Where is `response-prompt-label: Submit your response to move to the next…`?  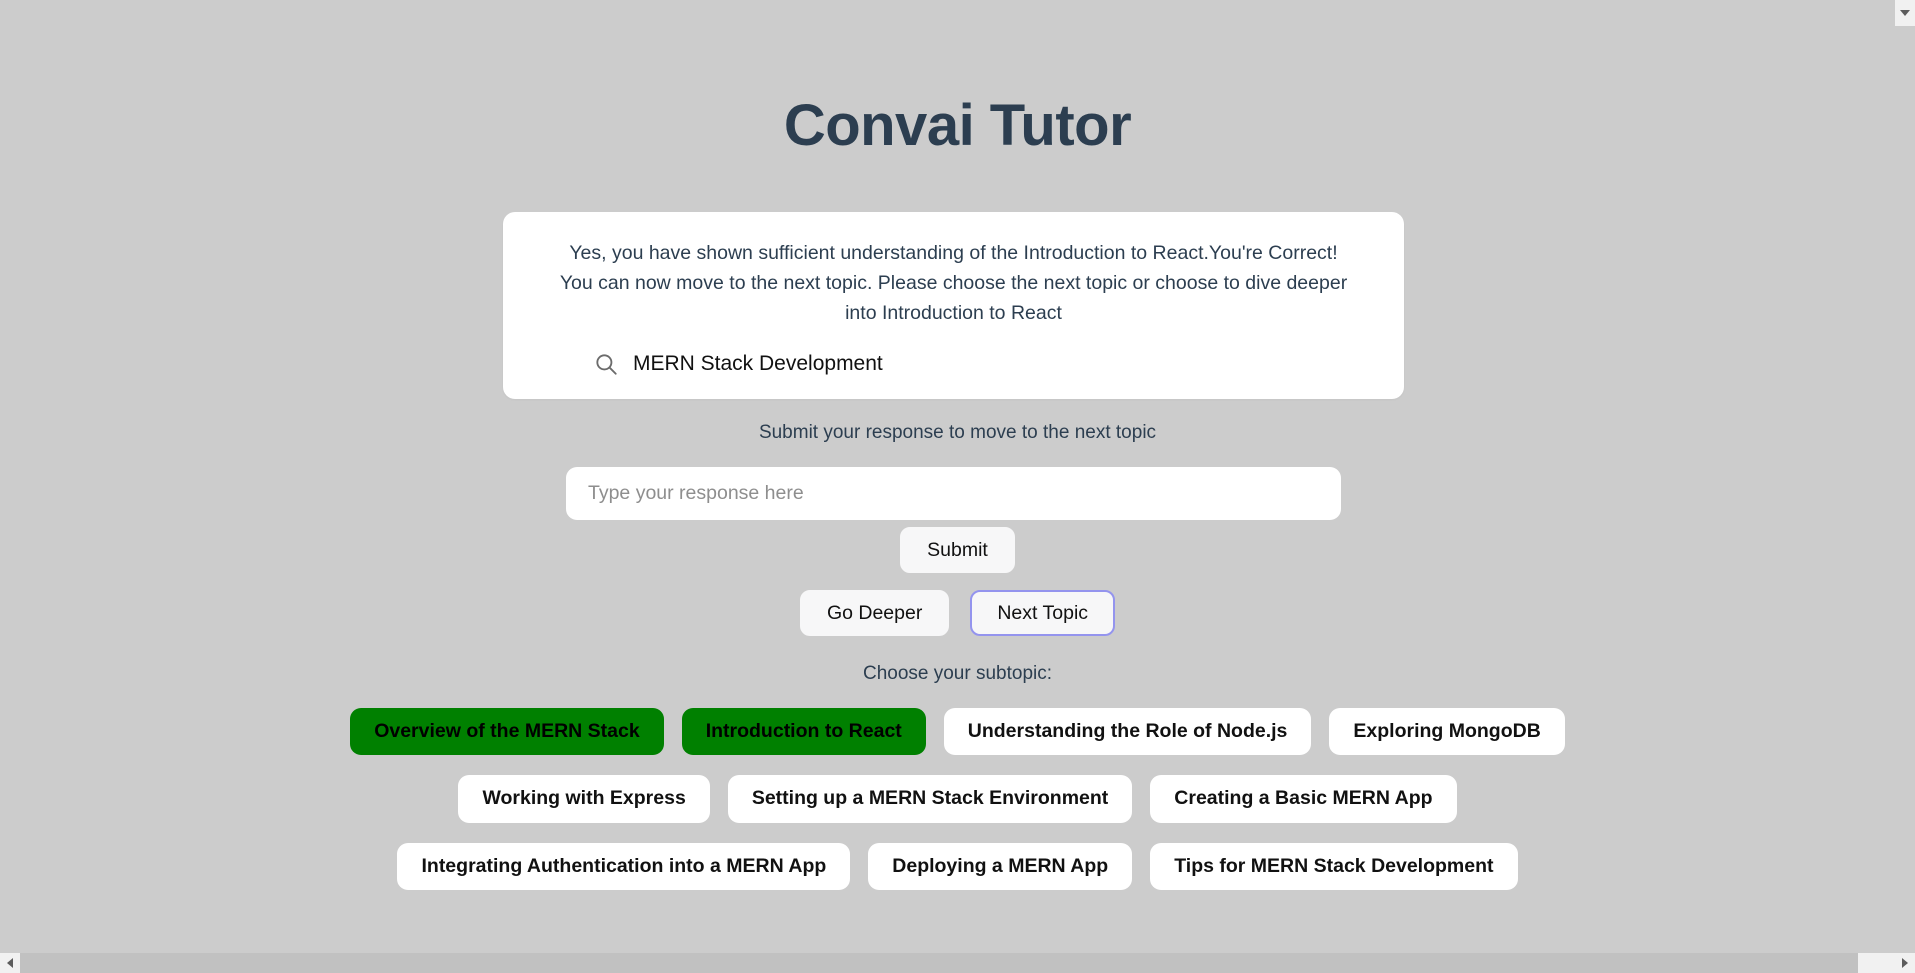
response-prompt-label: Submit your response to move to the next… is located at coordinates (957, 432).